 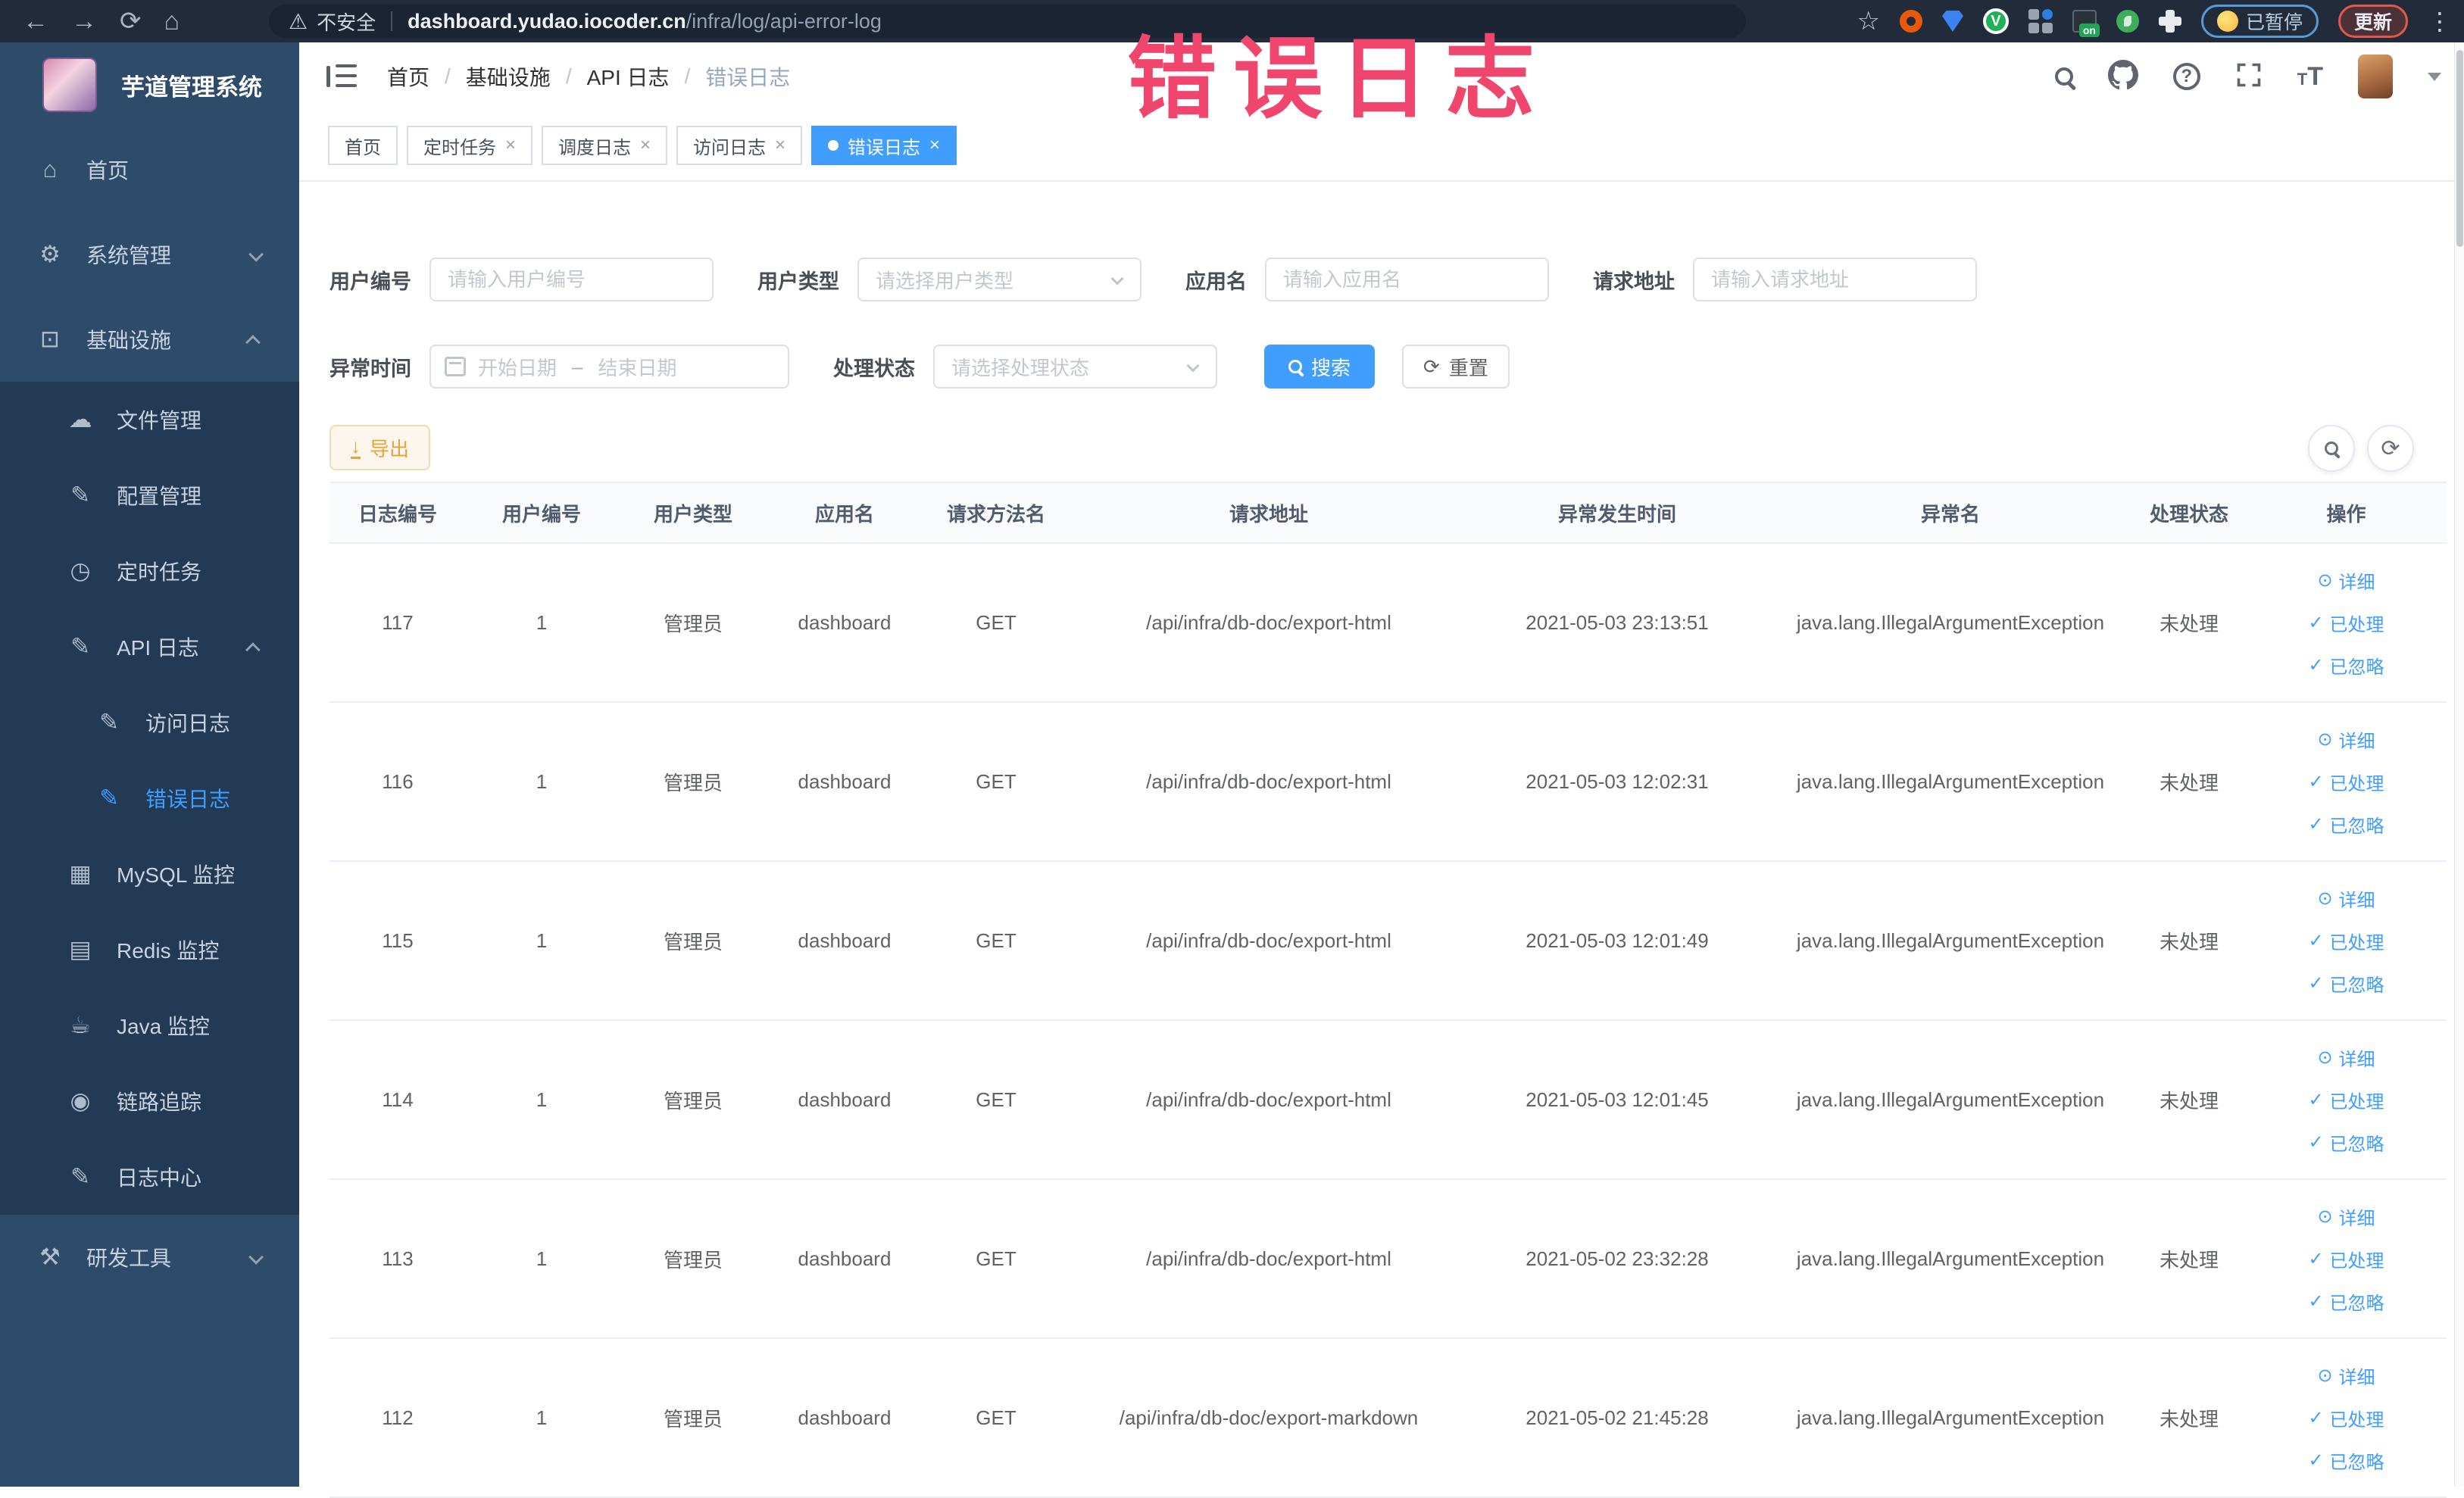 I want to click on search-button: 搜索, so click(x=1320, y=367).